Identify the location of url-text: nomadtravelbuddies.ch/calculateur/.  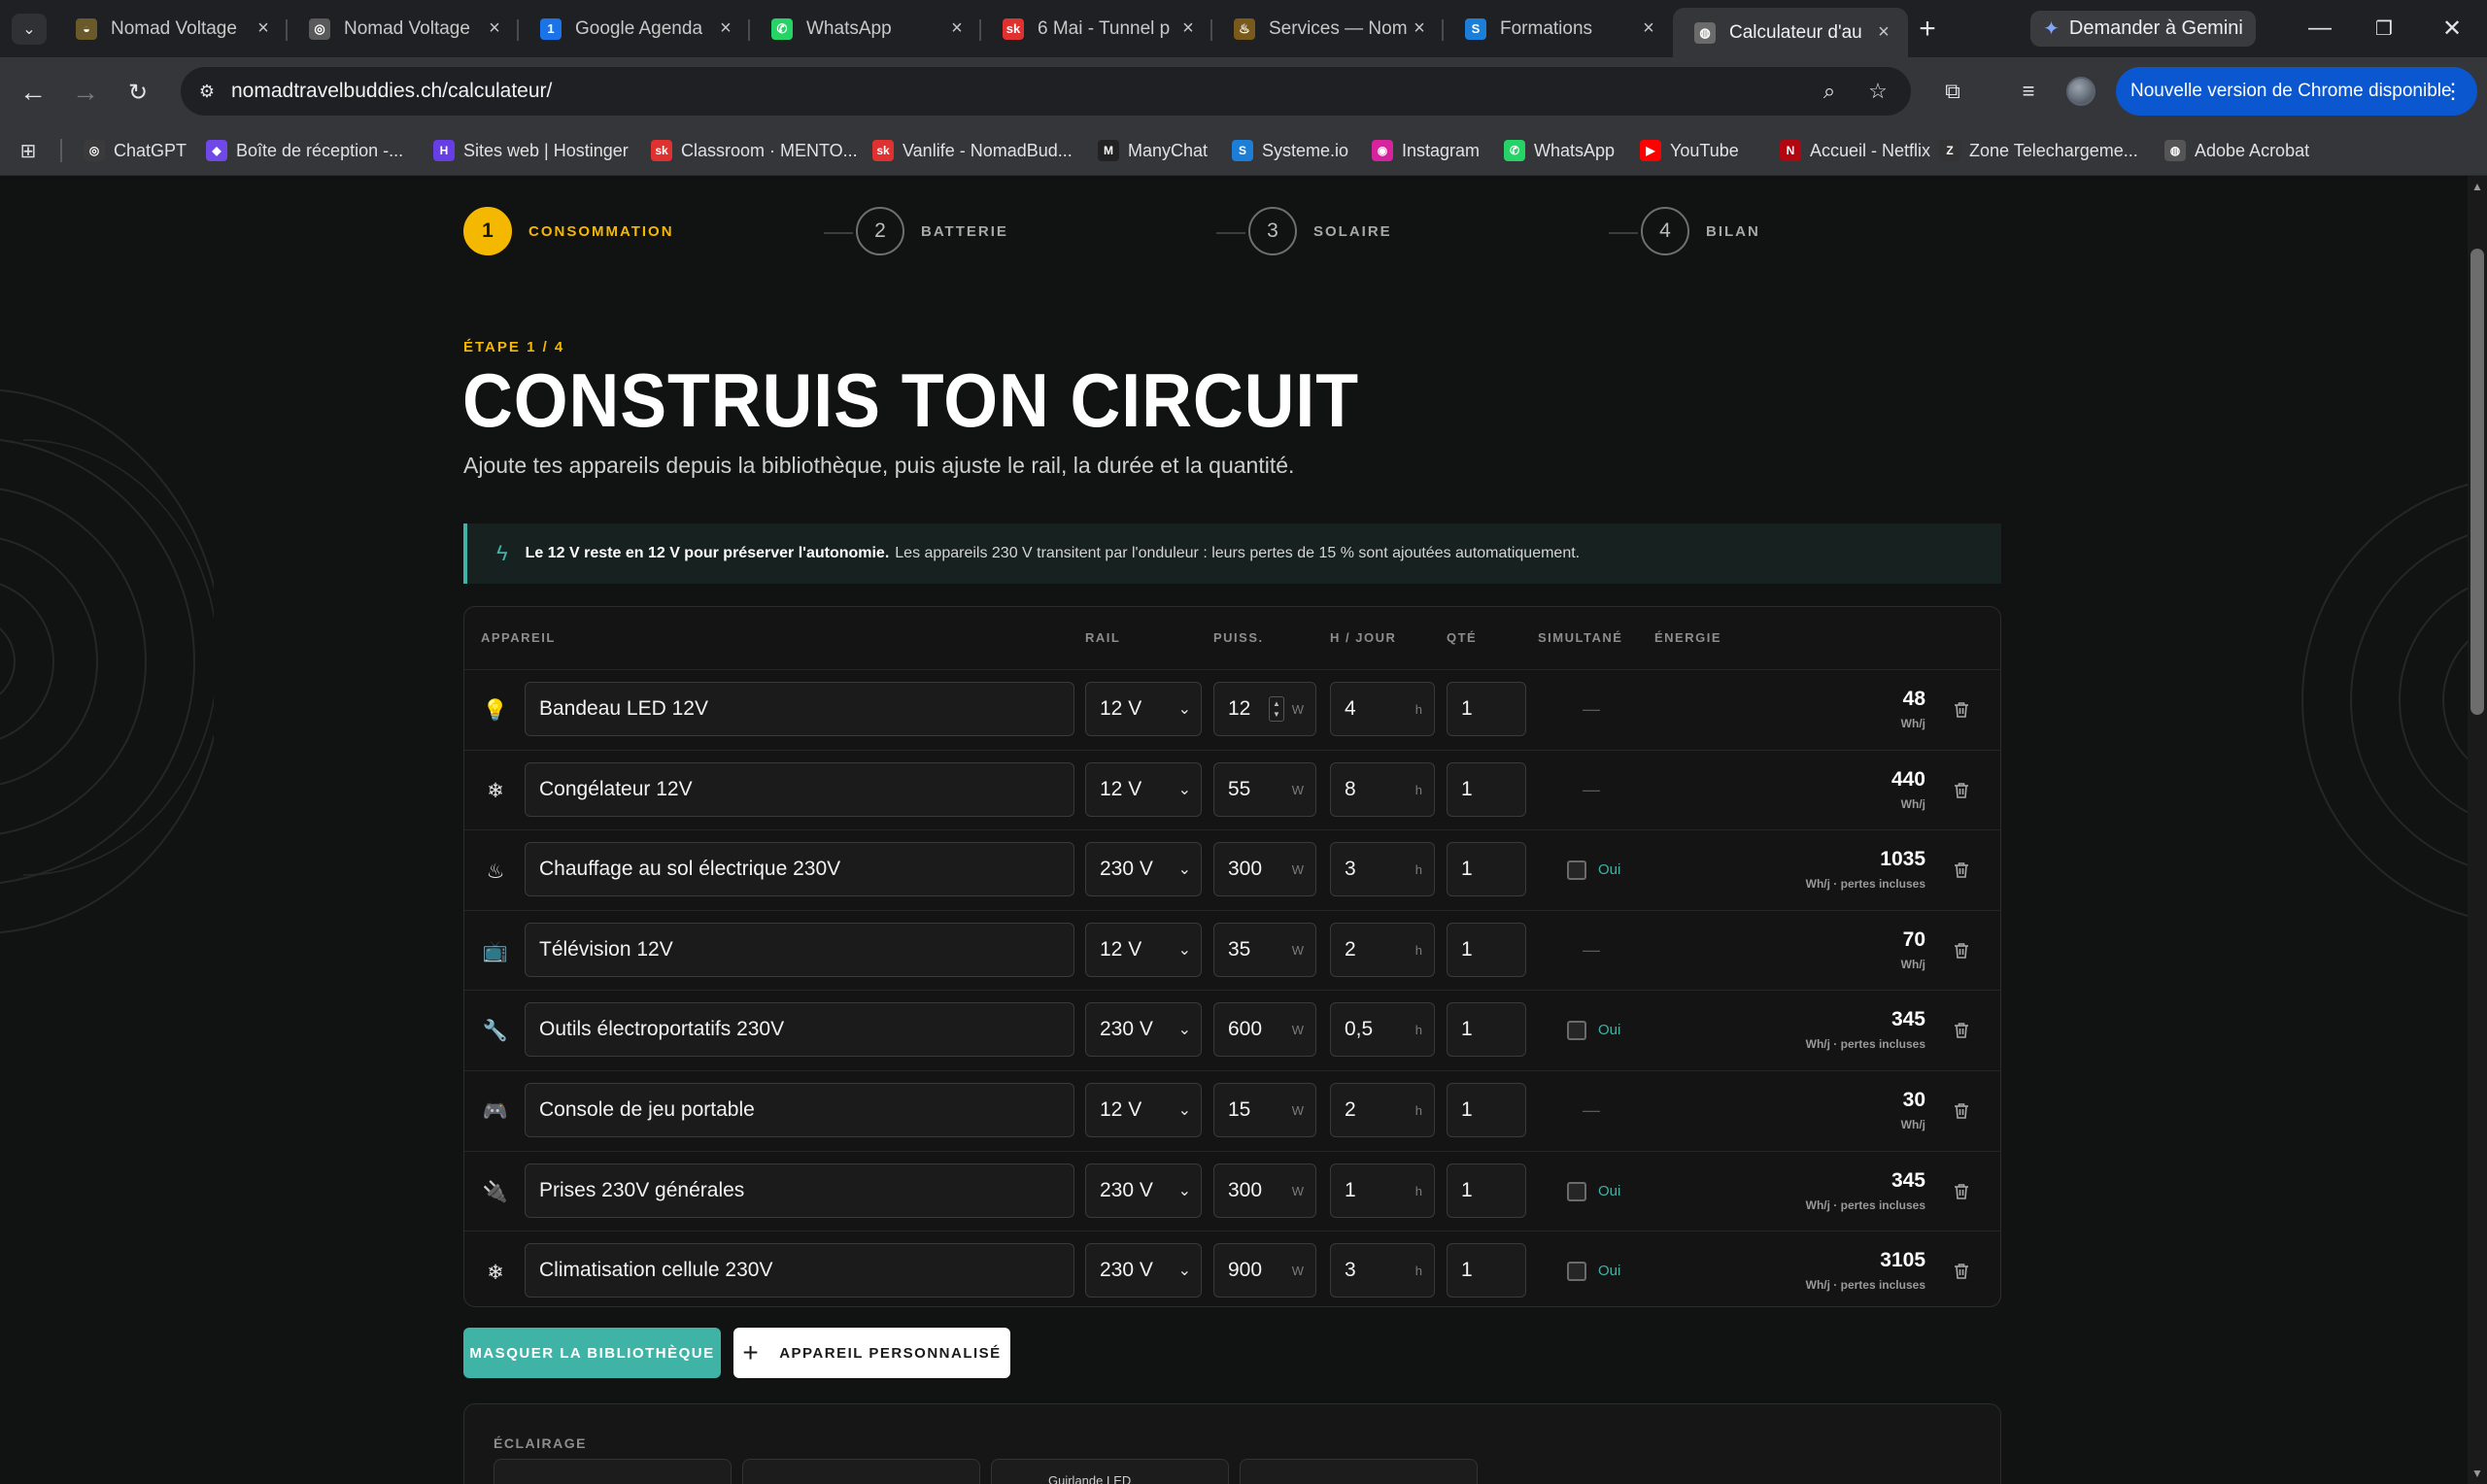
(391, 92).